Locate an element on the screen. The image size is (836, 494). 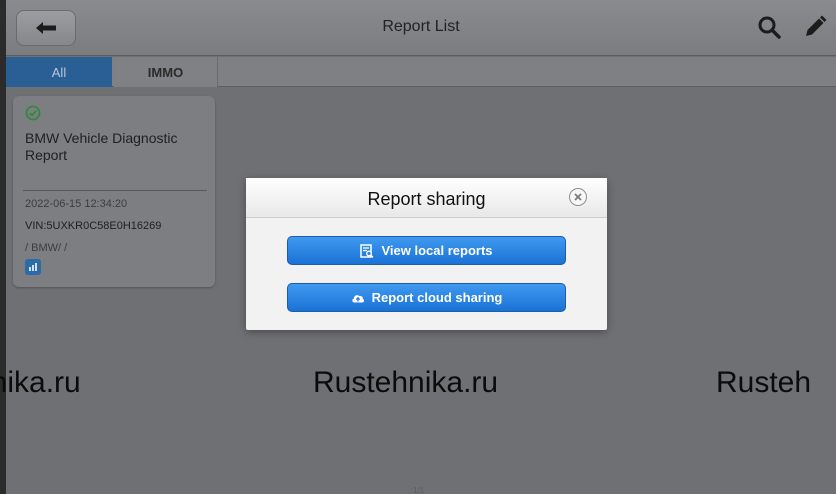
signal-icon is located at coordinates (33, 267).